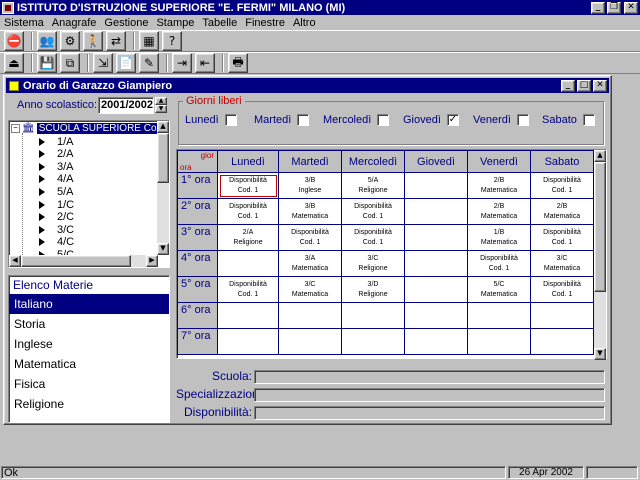 Image resolution: width=640 pixels, height=480 pixels. I want to click on free-day-checkbox: ✓, so click(452, 120).